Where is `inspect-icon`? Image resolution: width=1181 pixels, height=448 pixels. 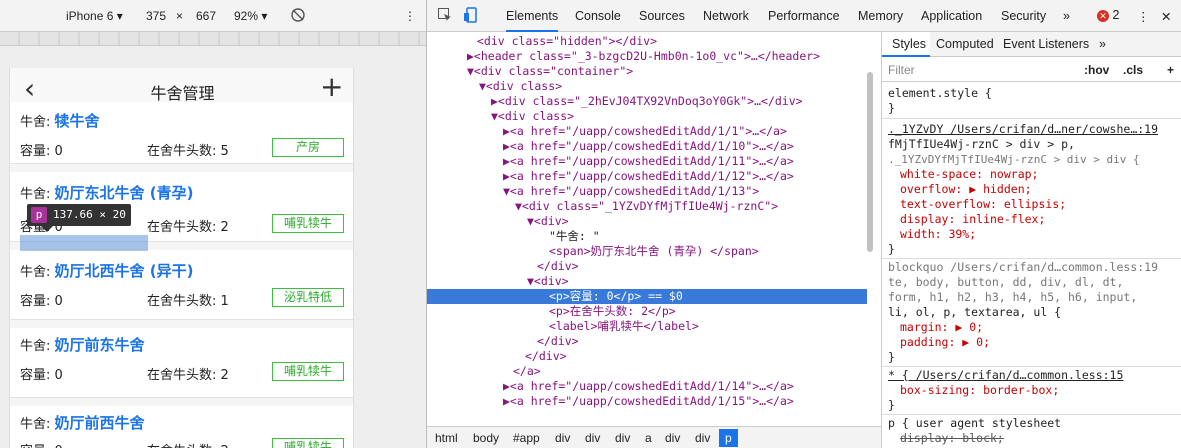 inspect-icon is located at coordinates (445, 16).